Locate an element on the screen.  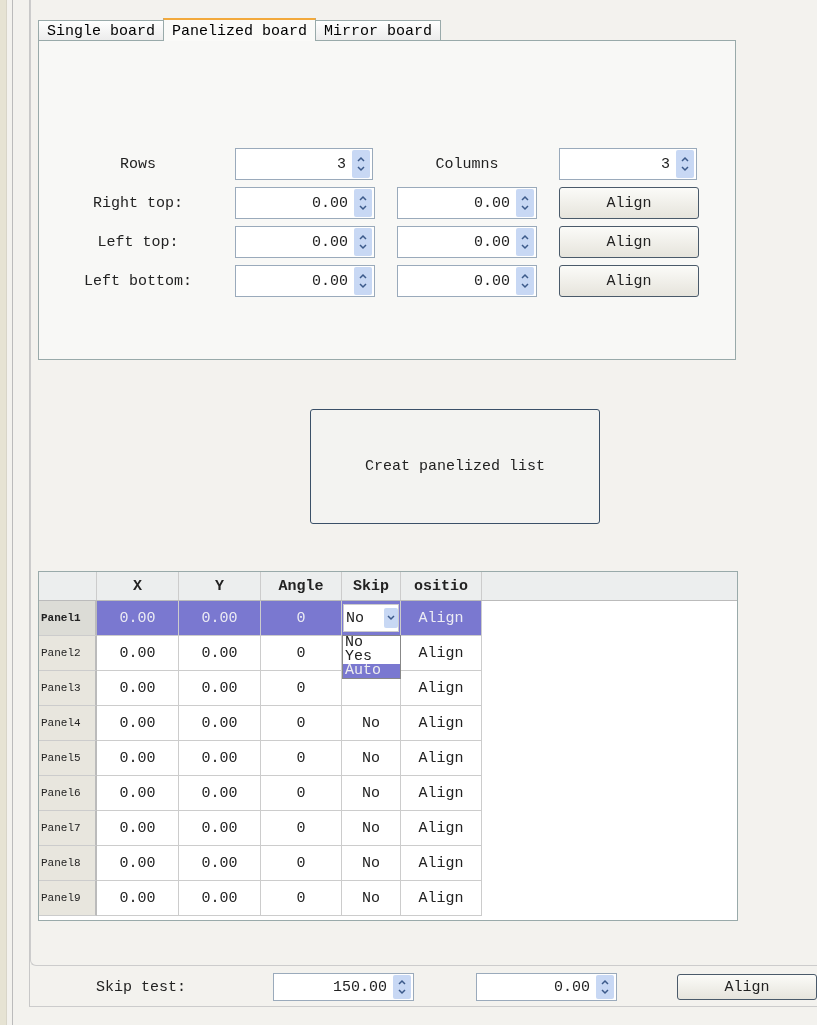
spin-box: 150.00 is located at coordinates (343, 987).